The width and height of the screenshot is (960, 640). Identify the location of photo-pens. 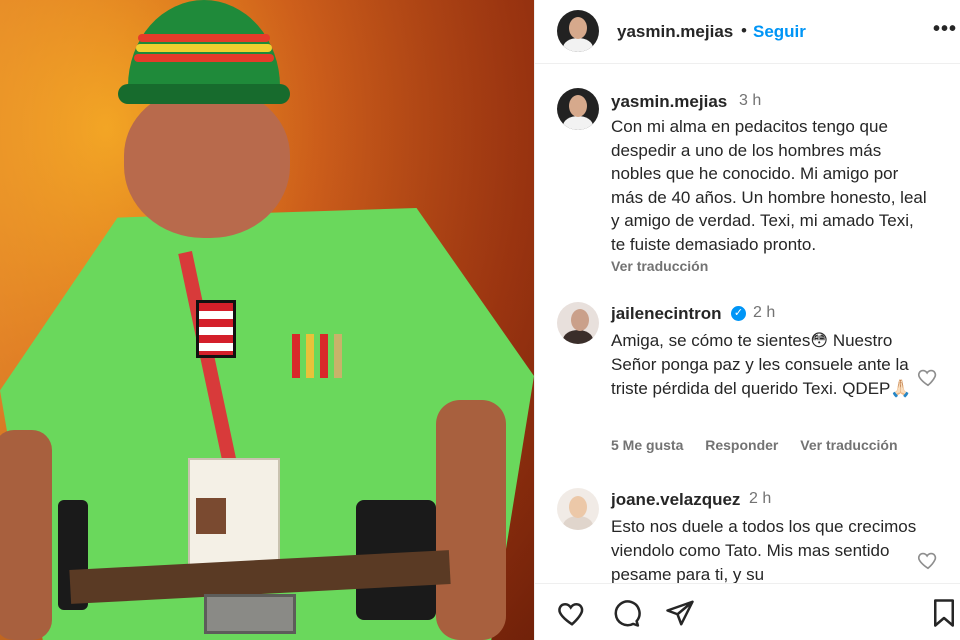
(320, 356).